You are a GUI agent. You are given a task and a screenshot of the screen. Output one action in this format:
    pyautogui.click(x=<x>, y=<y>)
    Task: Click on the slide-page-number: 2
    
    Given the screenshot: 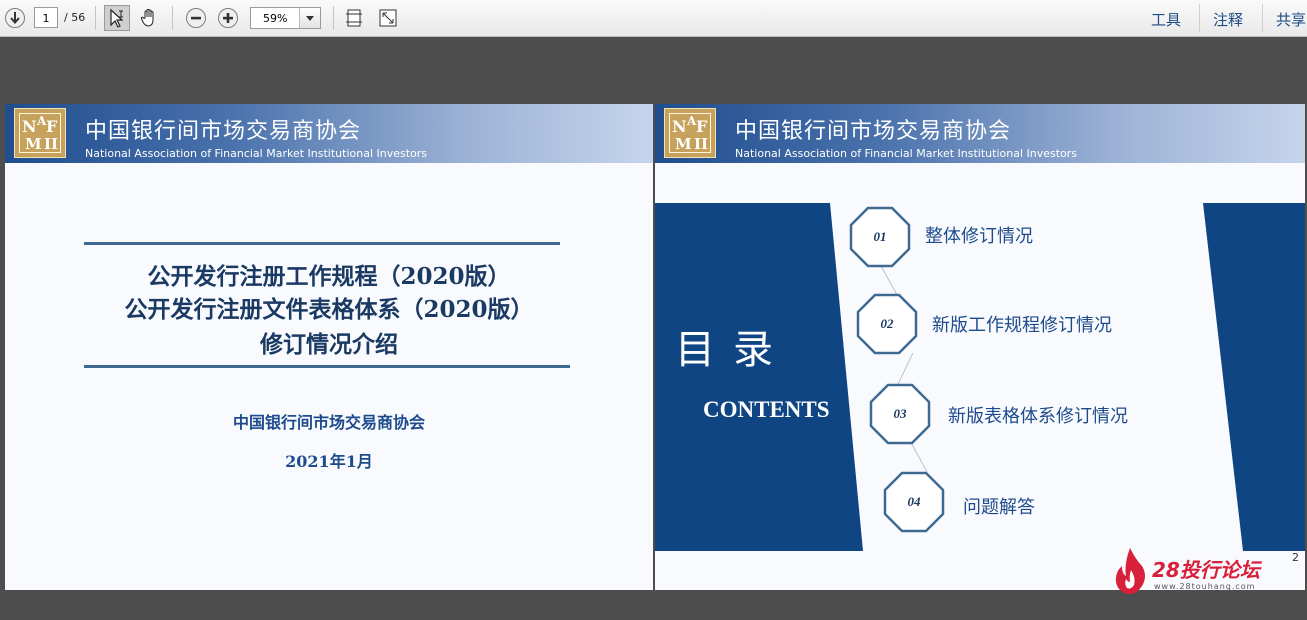 What is the action you would take?
    pyautogui.click(x=1295, y=557)
    